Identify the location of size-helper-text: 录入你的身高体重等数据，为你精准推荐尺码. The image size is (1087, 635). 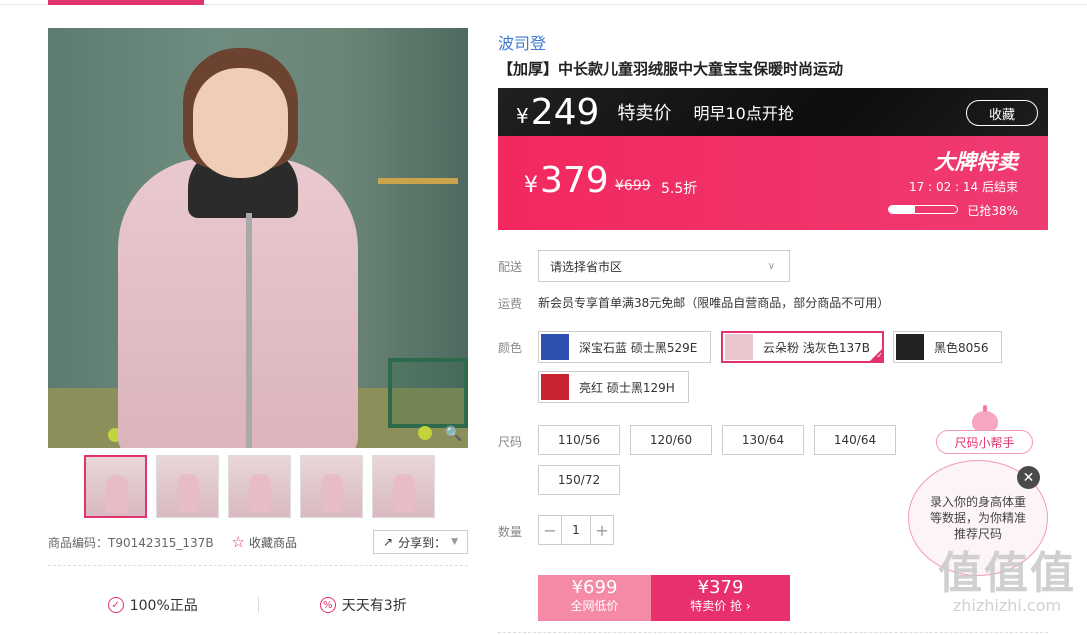
(977, 518).